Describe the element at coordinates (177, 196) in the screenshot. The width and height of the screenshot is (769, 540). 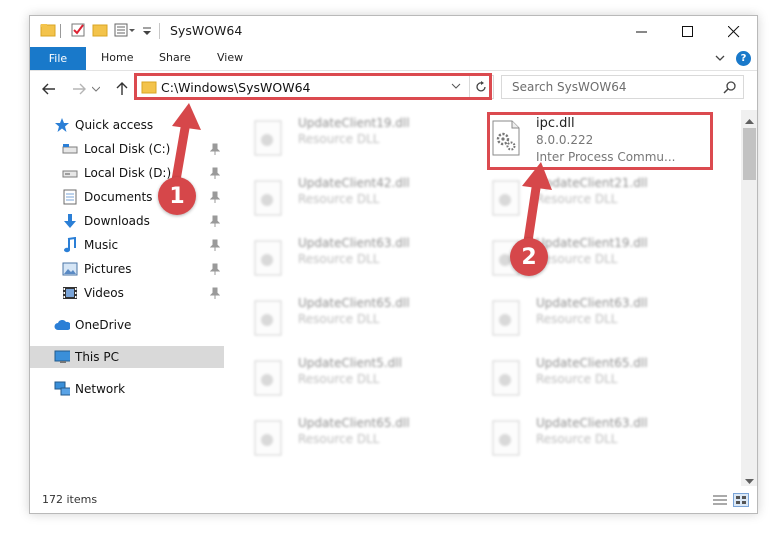
I see `step-1-badge: 1` at that location.